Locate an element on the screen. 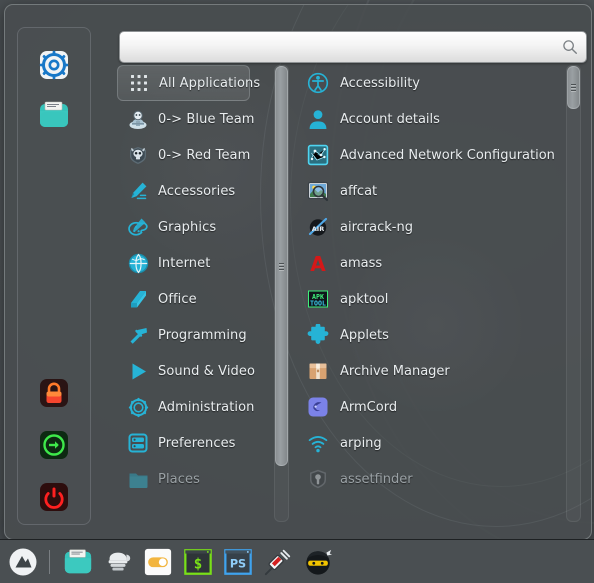 Image resolution: width=594 pixels, height=583 pixels. category-item-programming: Programming is located at coordinates (193, 335).